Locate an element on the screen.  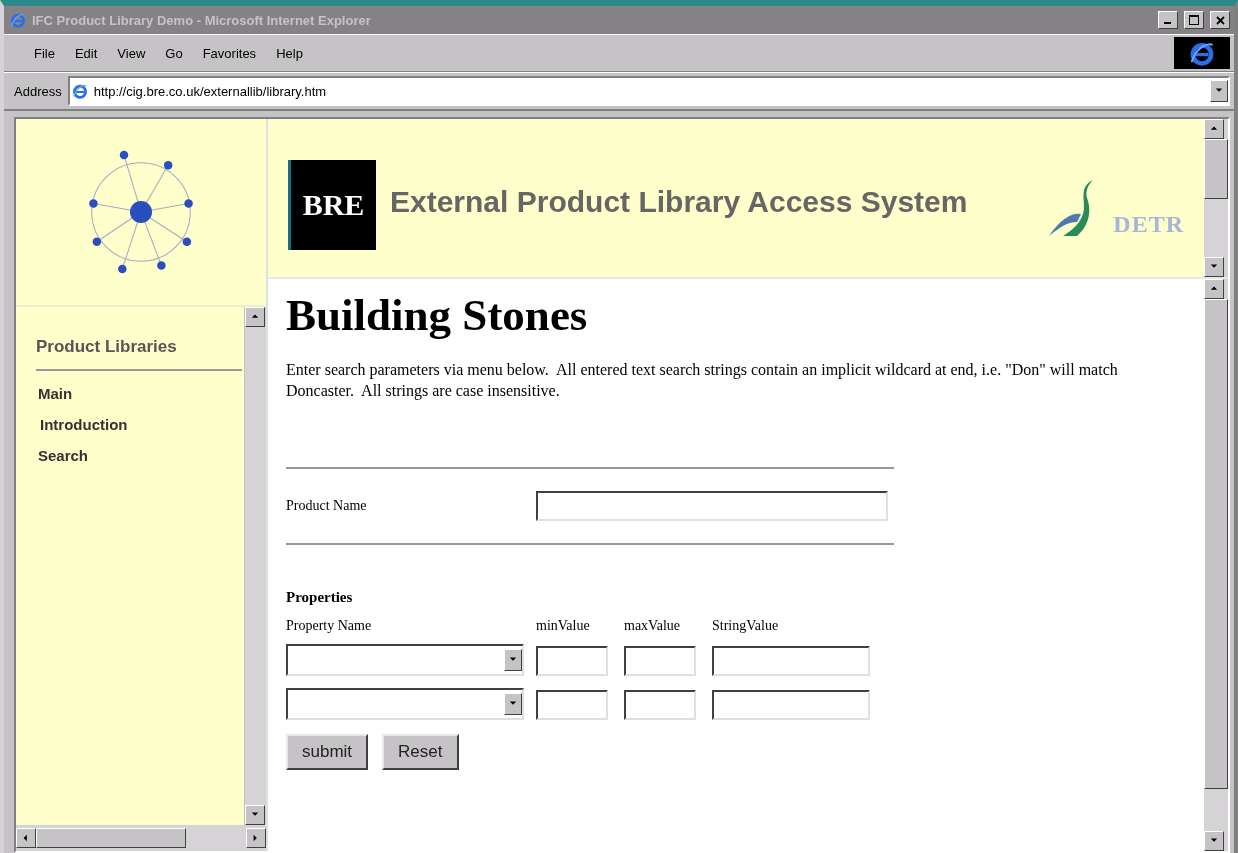
browser-logo-icon is located at coordinates (1202, 53).